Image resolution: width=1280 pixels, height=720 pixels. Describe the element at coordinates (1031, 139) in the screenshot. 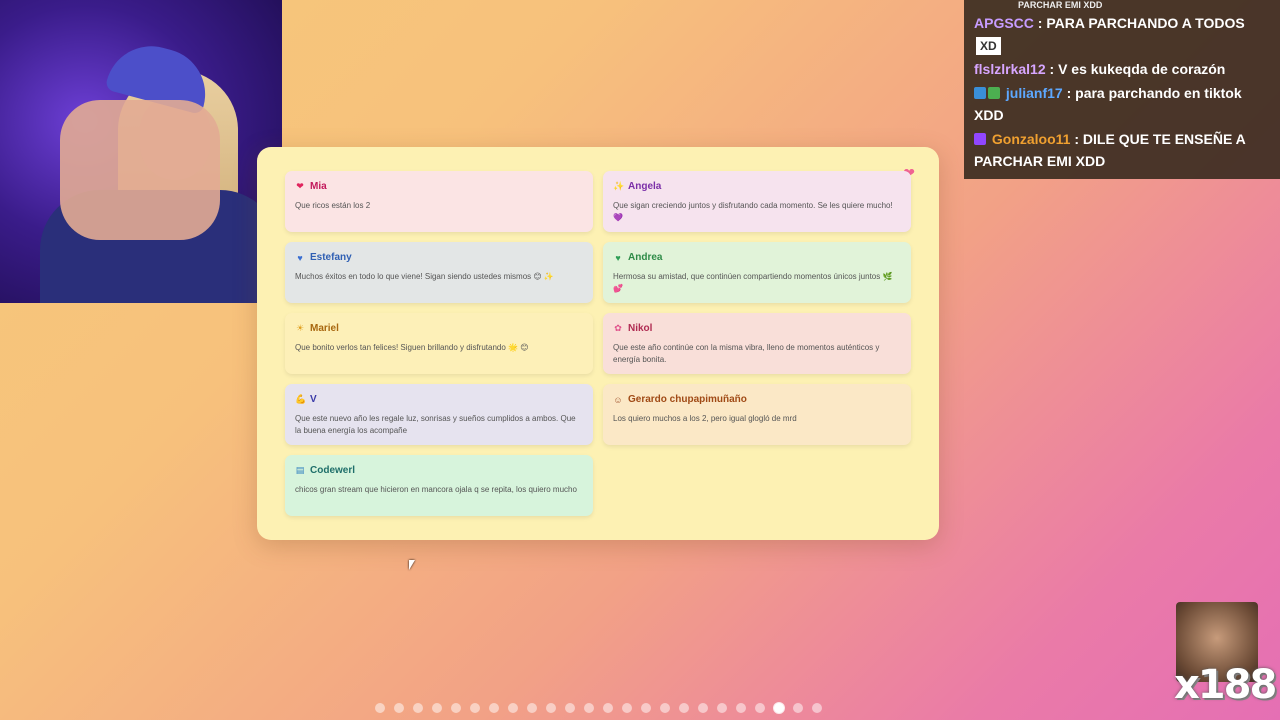

I see `chat-username: Gonzaloo11` at that location.